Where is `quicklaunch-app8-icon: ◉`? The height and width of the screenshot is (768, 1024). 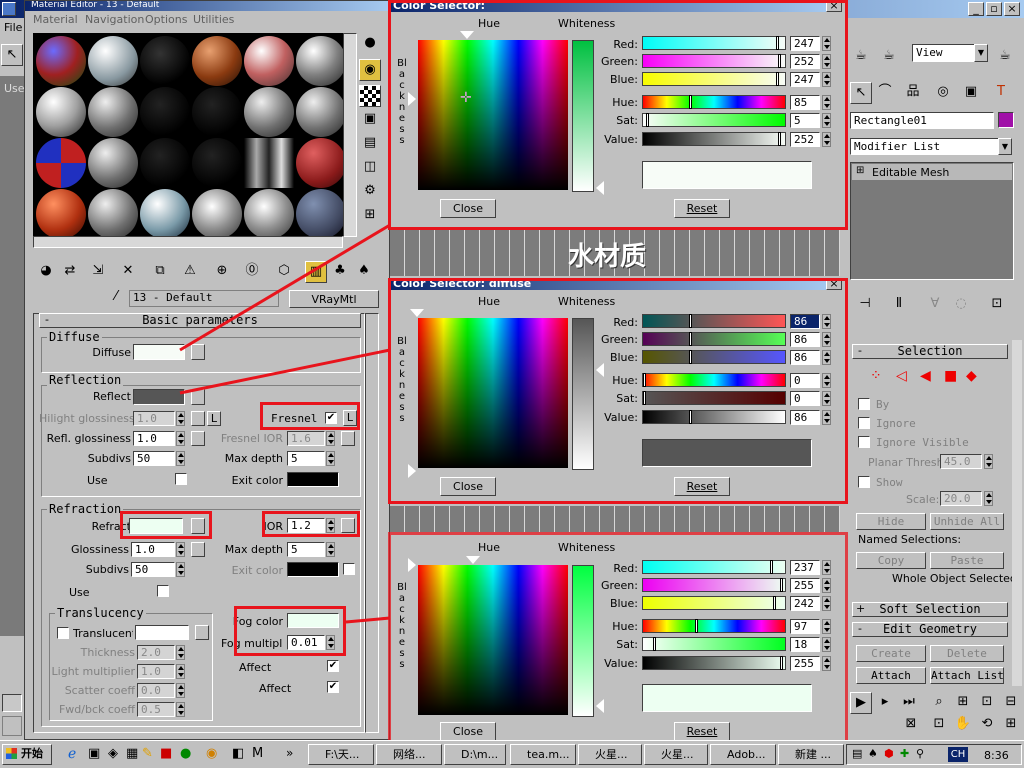
quicklaunch-app8-icon: ◉ is located at coordinates (211, 753).